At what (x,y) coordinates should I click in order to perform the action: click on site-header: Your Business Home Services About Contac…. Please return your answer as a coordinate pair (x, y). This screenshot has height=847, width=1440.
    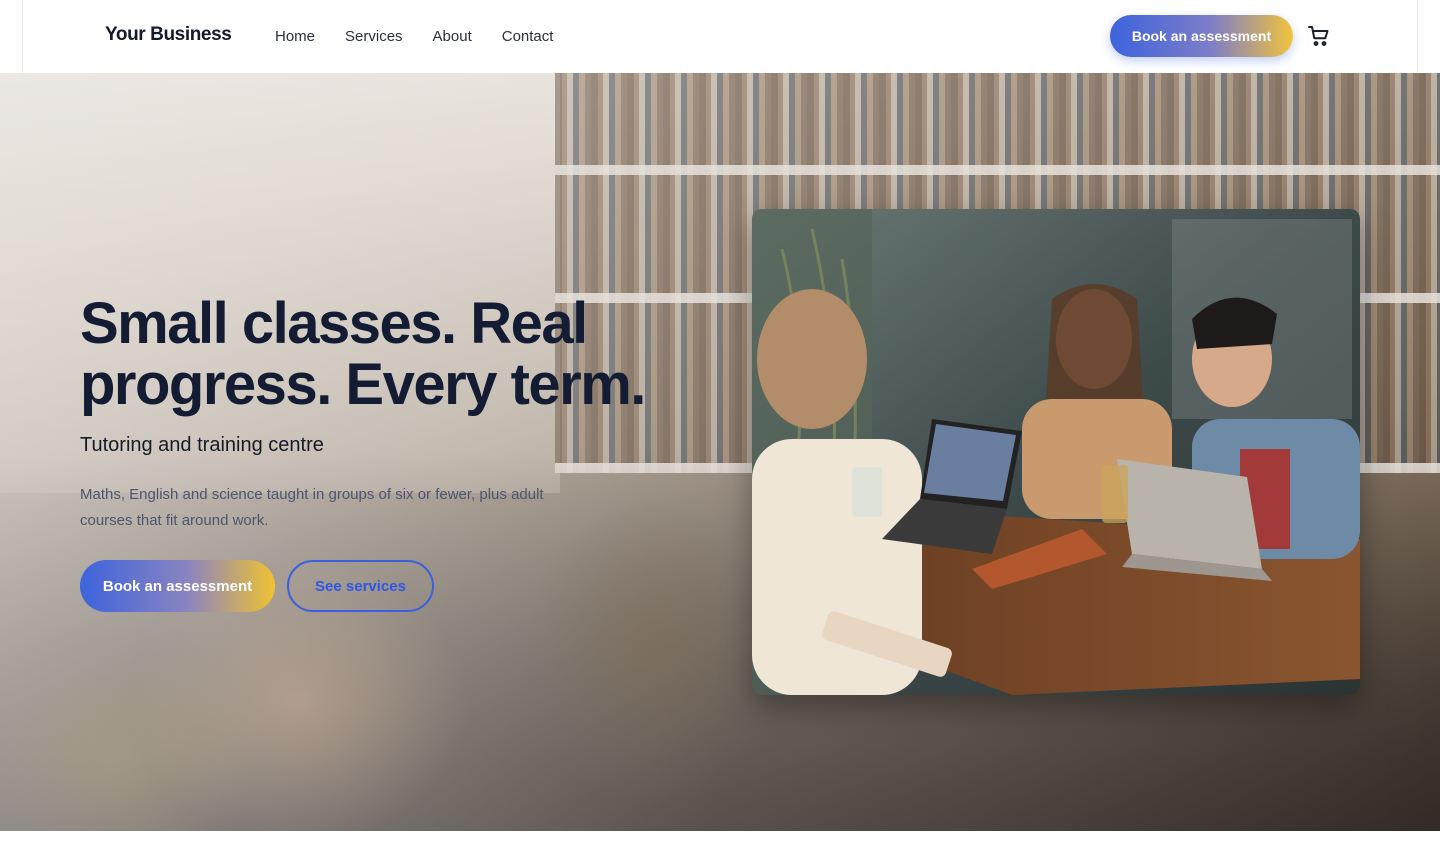
    Looking at the image, I should click on (720, 36).